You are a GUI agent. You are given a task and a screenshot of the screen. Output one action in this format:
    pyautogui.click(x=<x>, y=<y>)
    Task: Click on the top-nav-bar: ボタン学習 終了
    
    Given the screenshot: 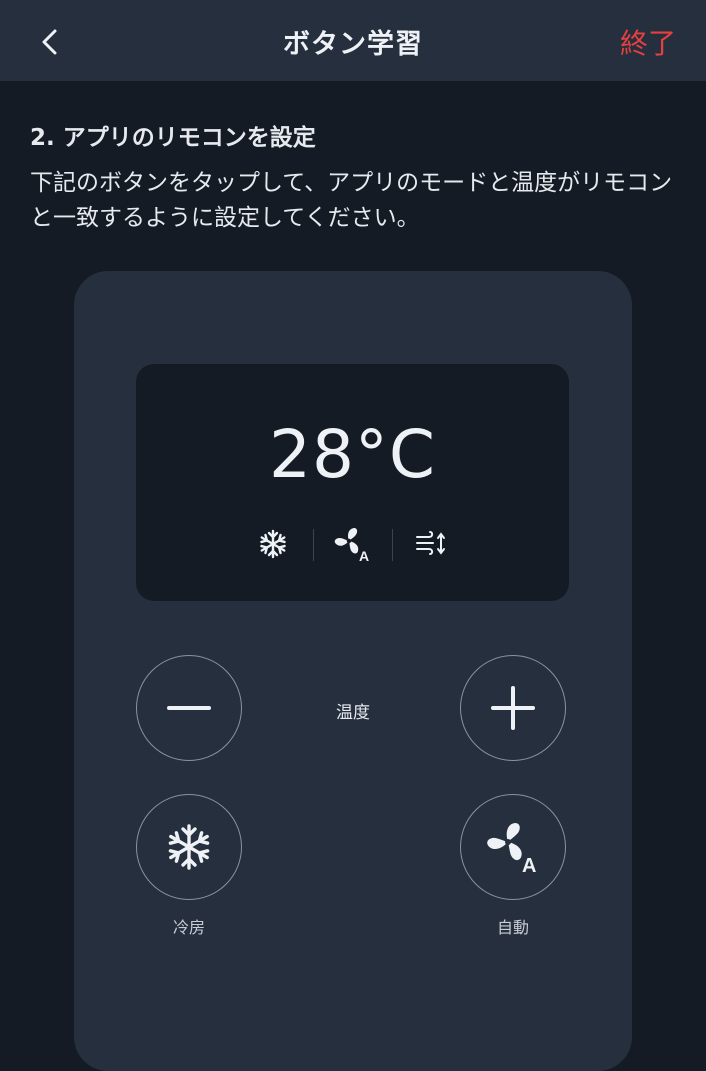 What is the action you would take?
    pyautogui.click(x=353, y=40)
    